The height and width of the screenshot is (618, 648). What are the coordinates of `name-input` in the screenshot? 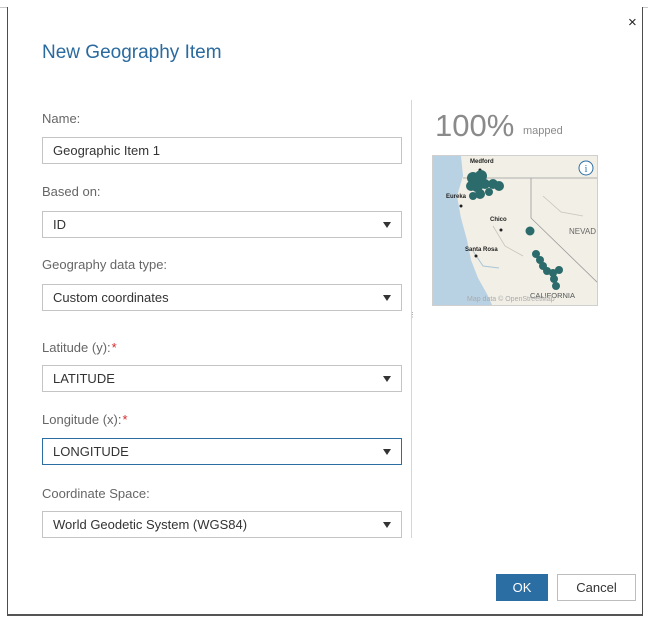 It's located at (222, 150).